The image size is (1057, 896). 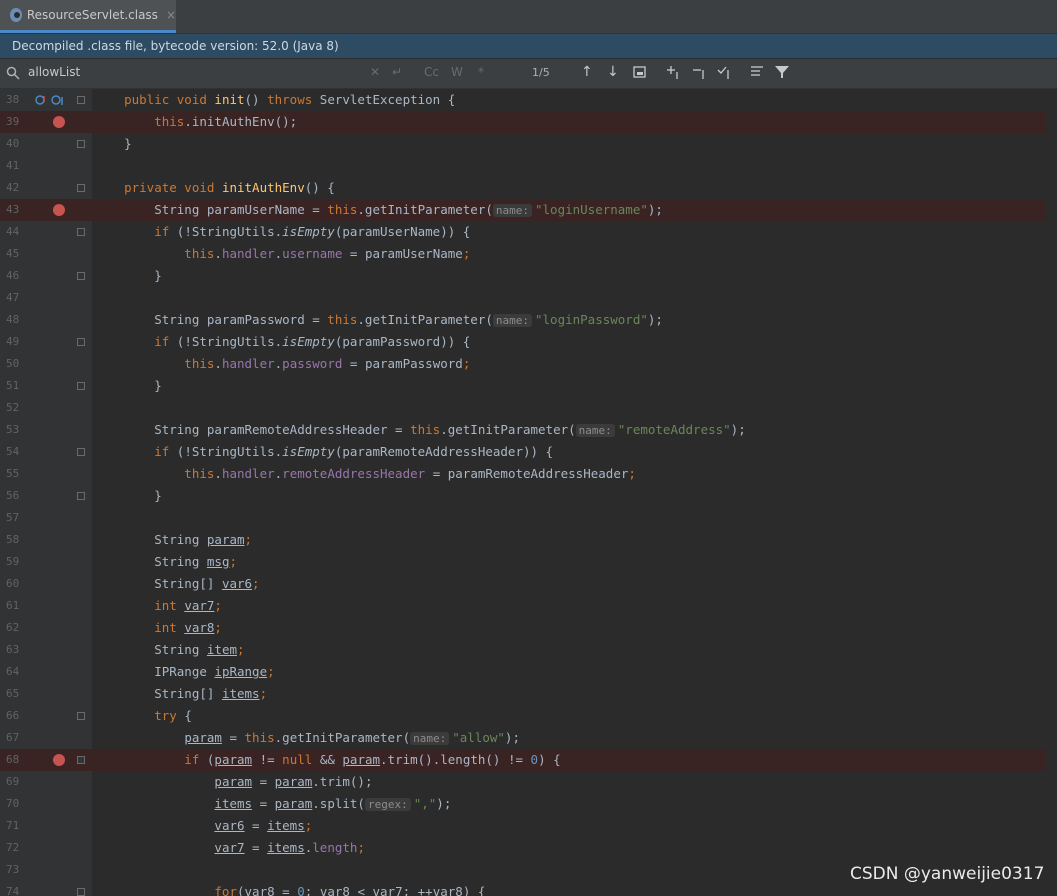 I want to click on code-text: param = param.trim();, so click(x=293, y=781).